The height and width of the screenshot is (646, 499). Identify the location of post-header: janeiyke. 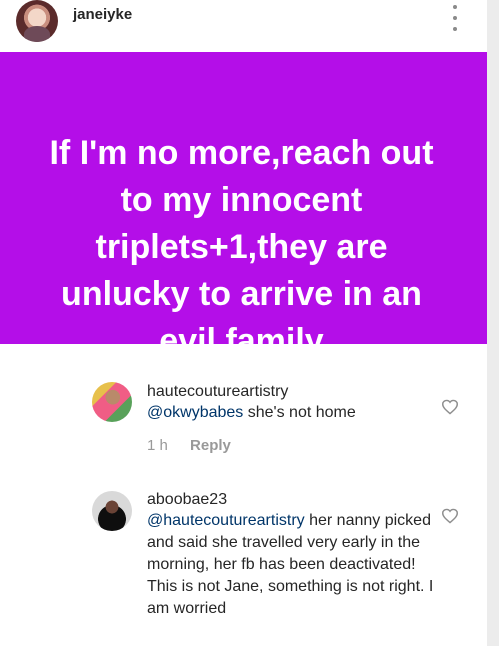
(243, 25).